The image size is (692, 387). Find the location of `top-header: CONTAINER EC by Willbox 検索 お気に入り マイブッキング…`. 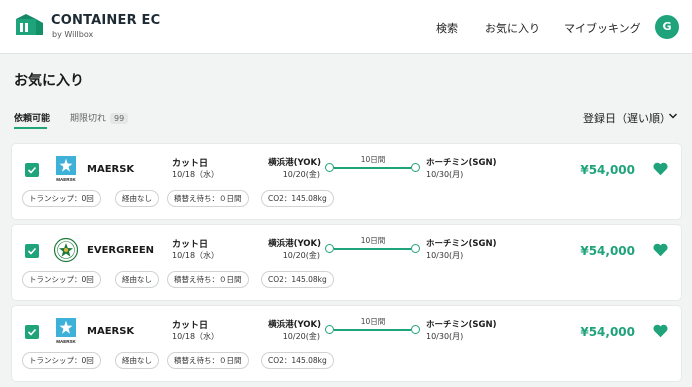

top-header: CONTAINER EC by Willbox 検索 お気に入り マイブッキング… is located at coordinates (346, 27).